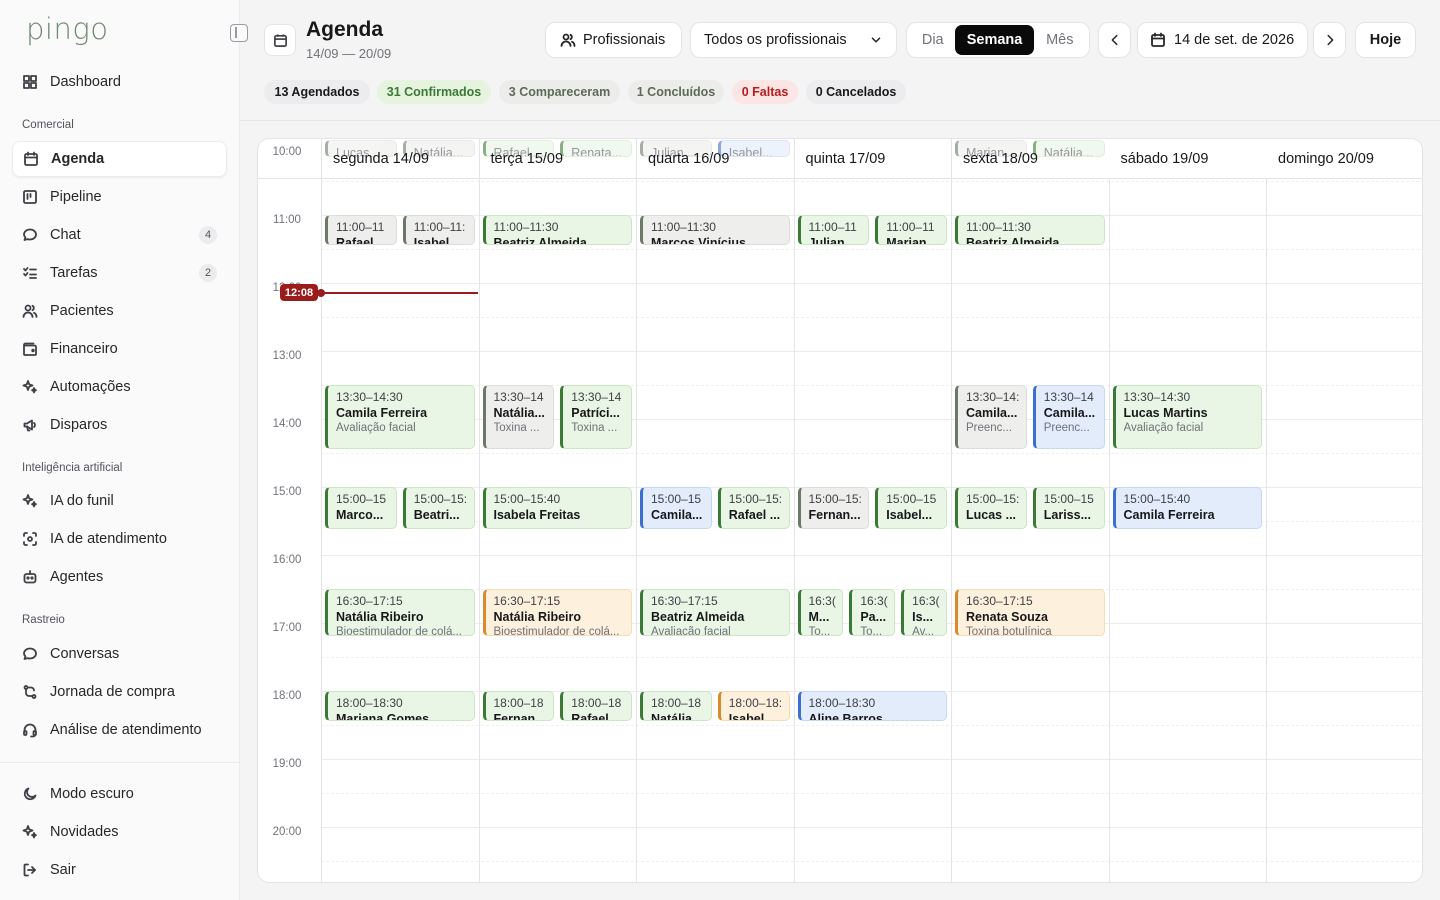 This screenshot has width=1440, height=900. Describe the element at coordinates (1187, 159) in the screenshot. I see `day-header: sábado 19/09` at that location.